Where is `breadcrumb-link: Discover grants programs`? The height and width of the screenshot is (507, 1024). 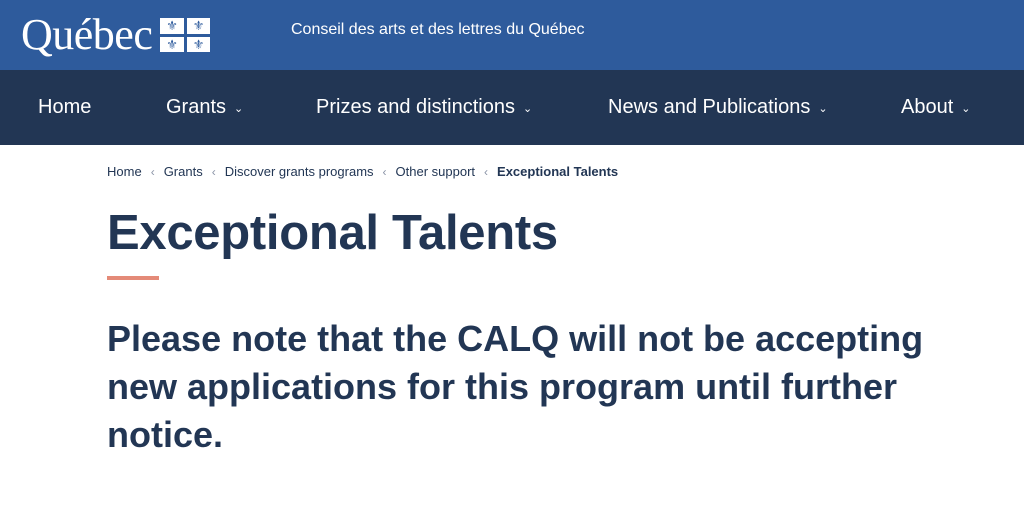
breadcrumb-link: Discover grants programs is located at coordinates (299, 171).